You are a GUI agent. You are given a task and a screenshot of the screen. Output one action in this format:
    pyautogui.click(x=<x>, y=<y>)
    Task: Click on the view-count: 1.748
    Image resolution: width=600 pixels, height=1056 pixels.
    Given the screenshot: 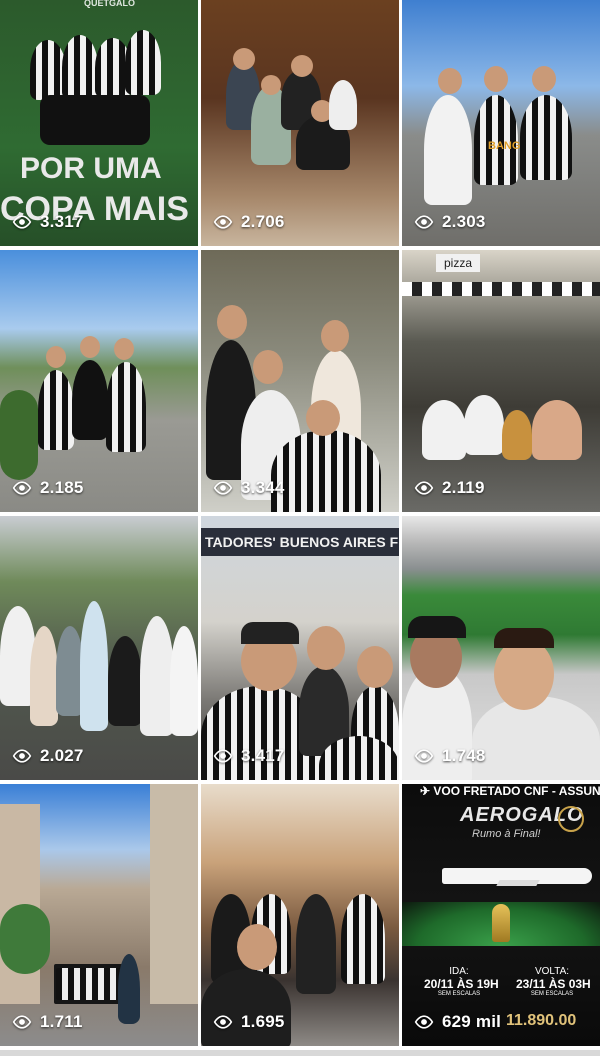 What is the action you would take?
    pyautogui.click(x=450, y=756)
    